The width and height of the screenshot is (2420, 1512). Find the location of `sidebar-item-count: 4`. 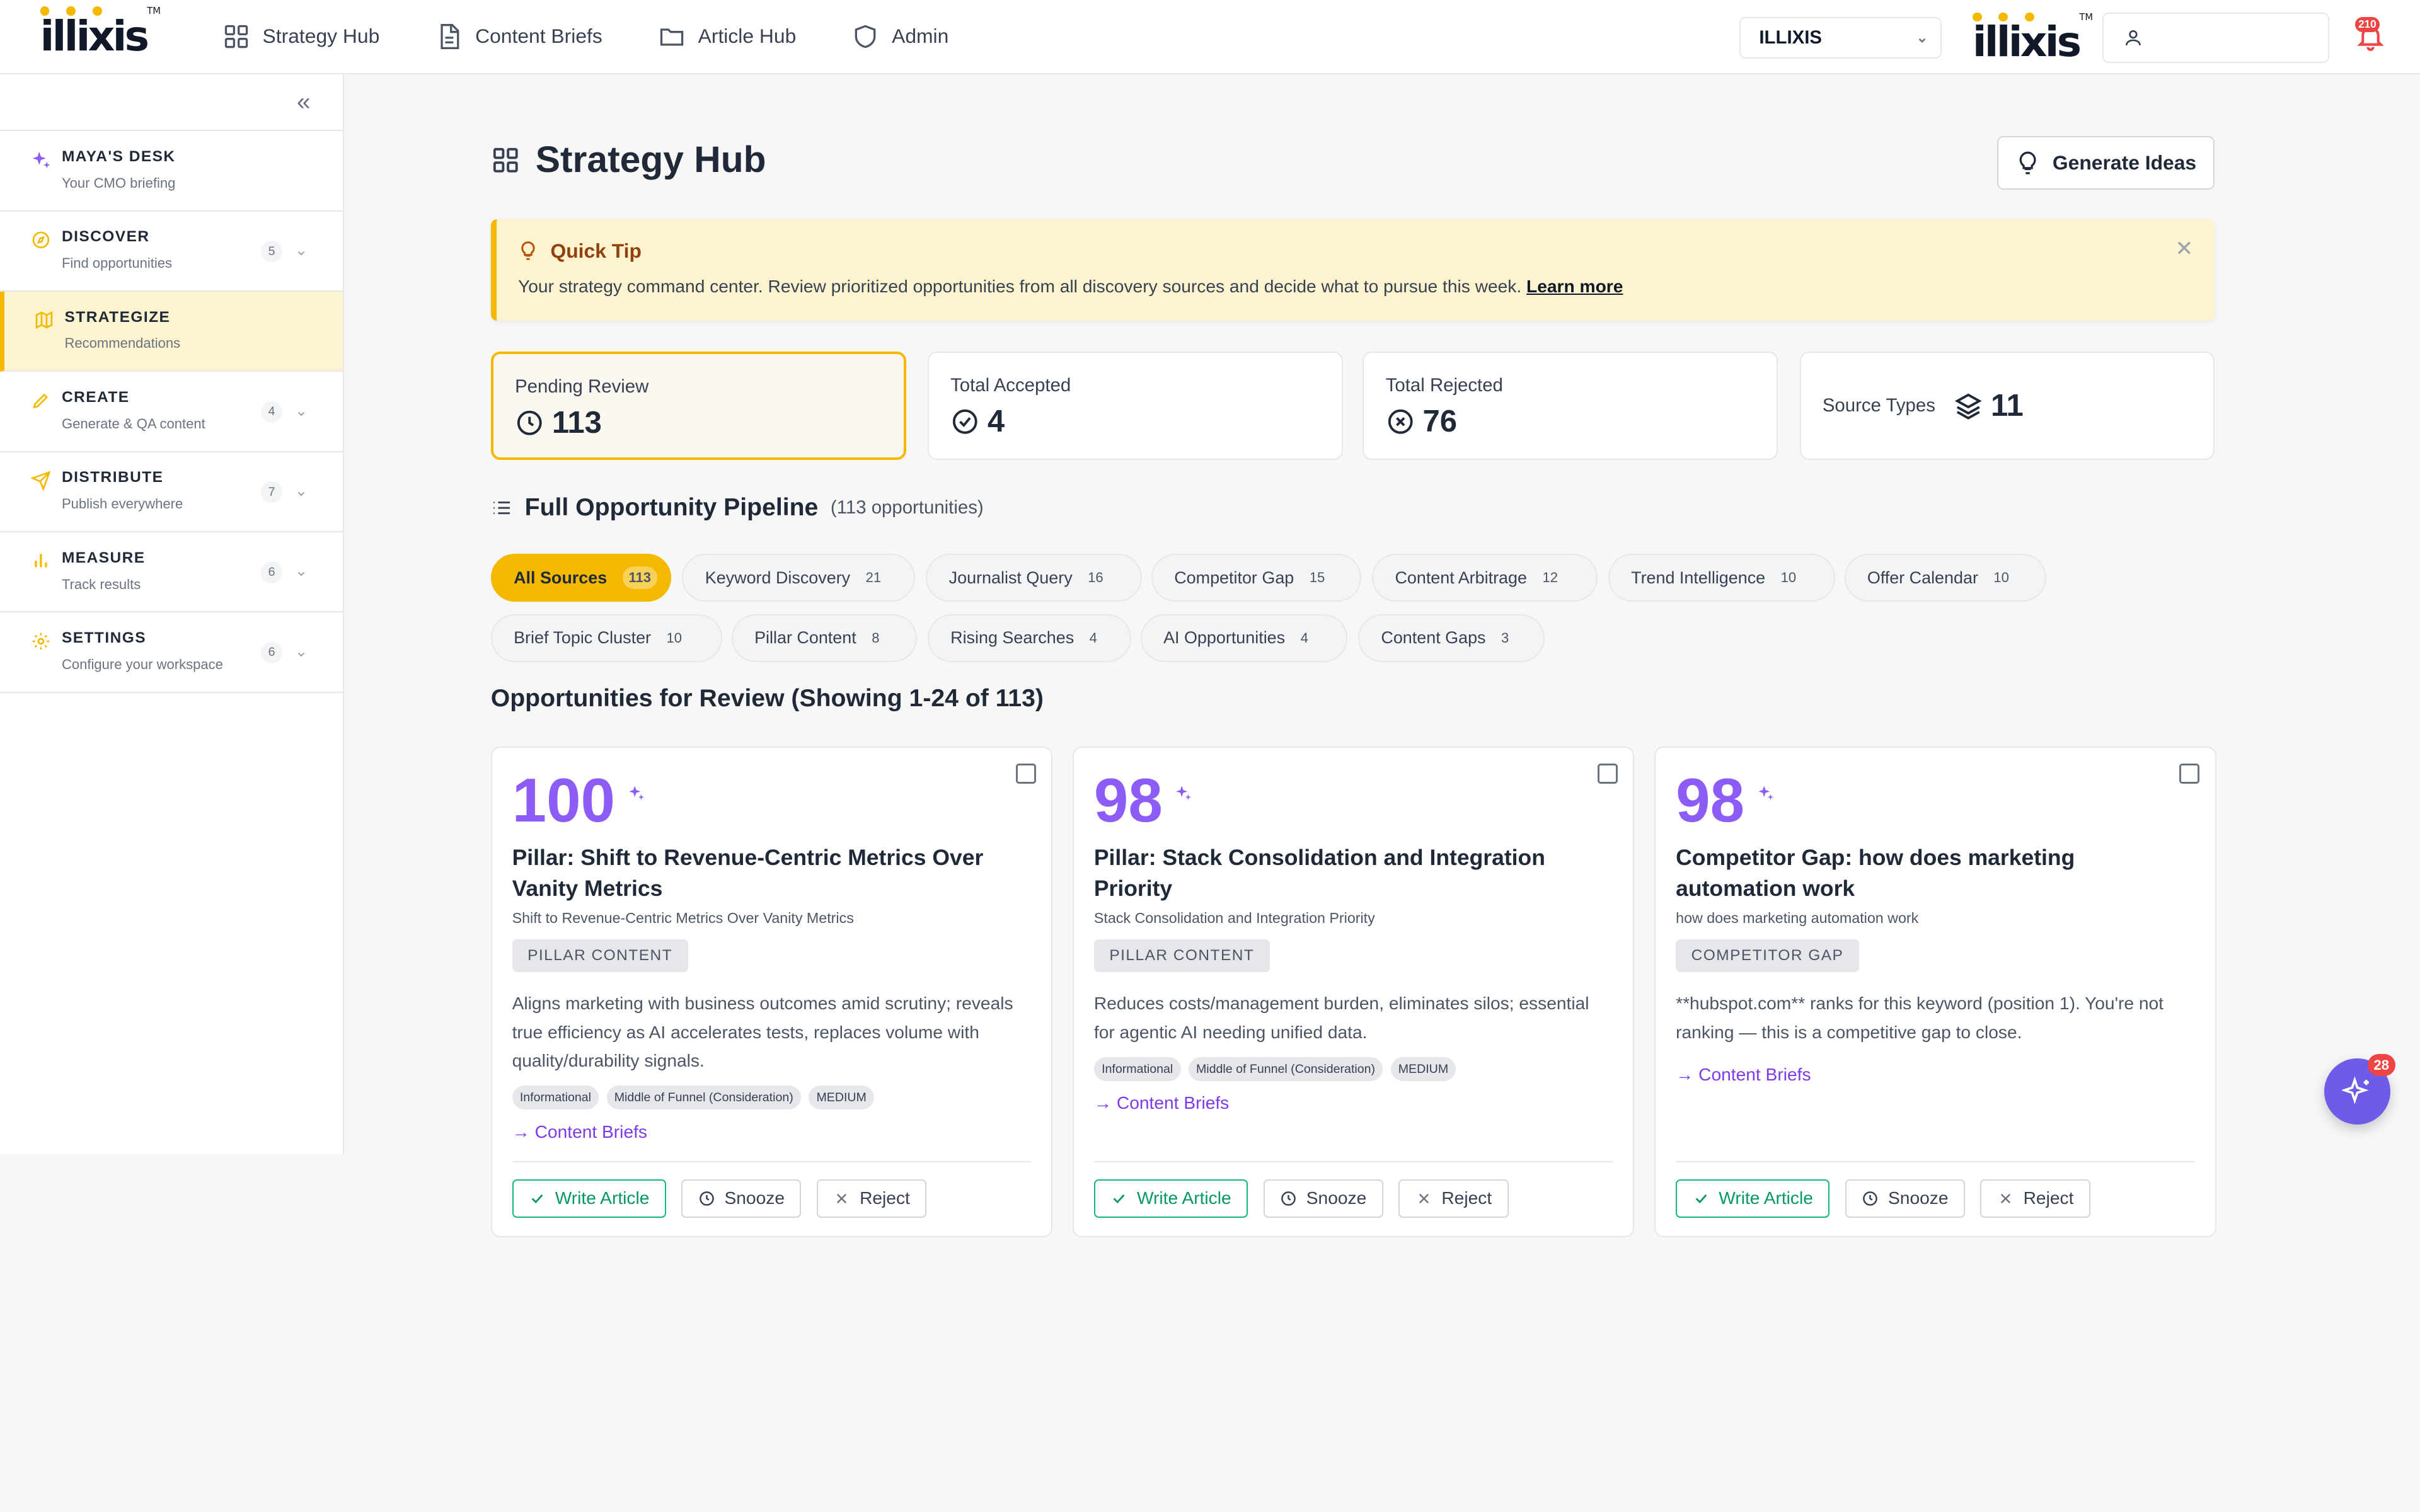

sidebar-item-count: 4 is located at coordinates (271, 412).